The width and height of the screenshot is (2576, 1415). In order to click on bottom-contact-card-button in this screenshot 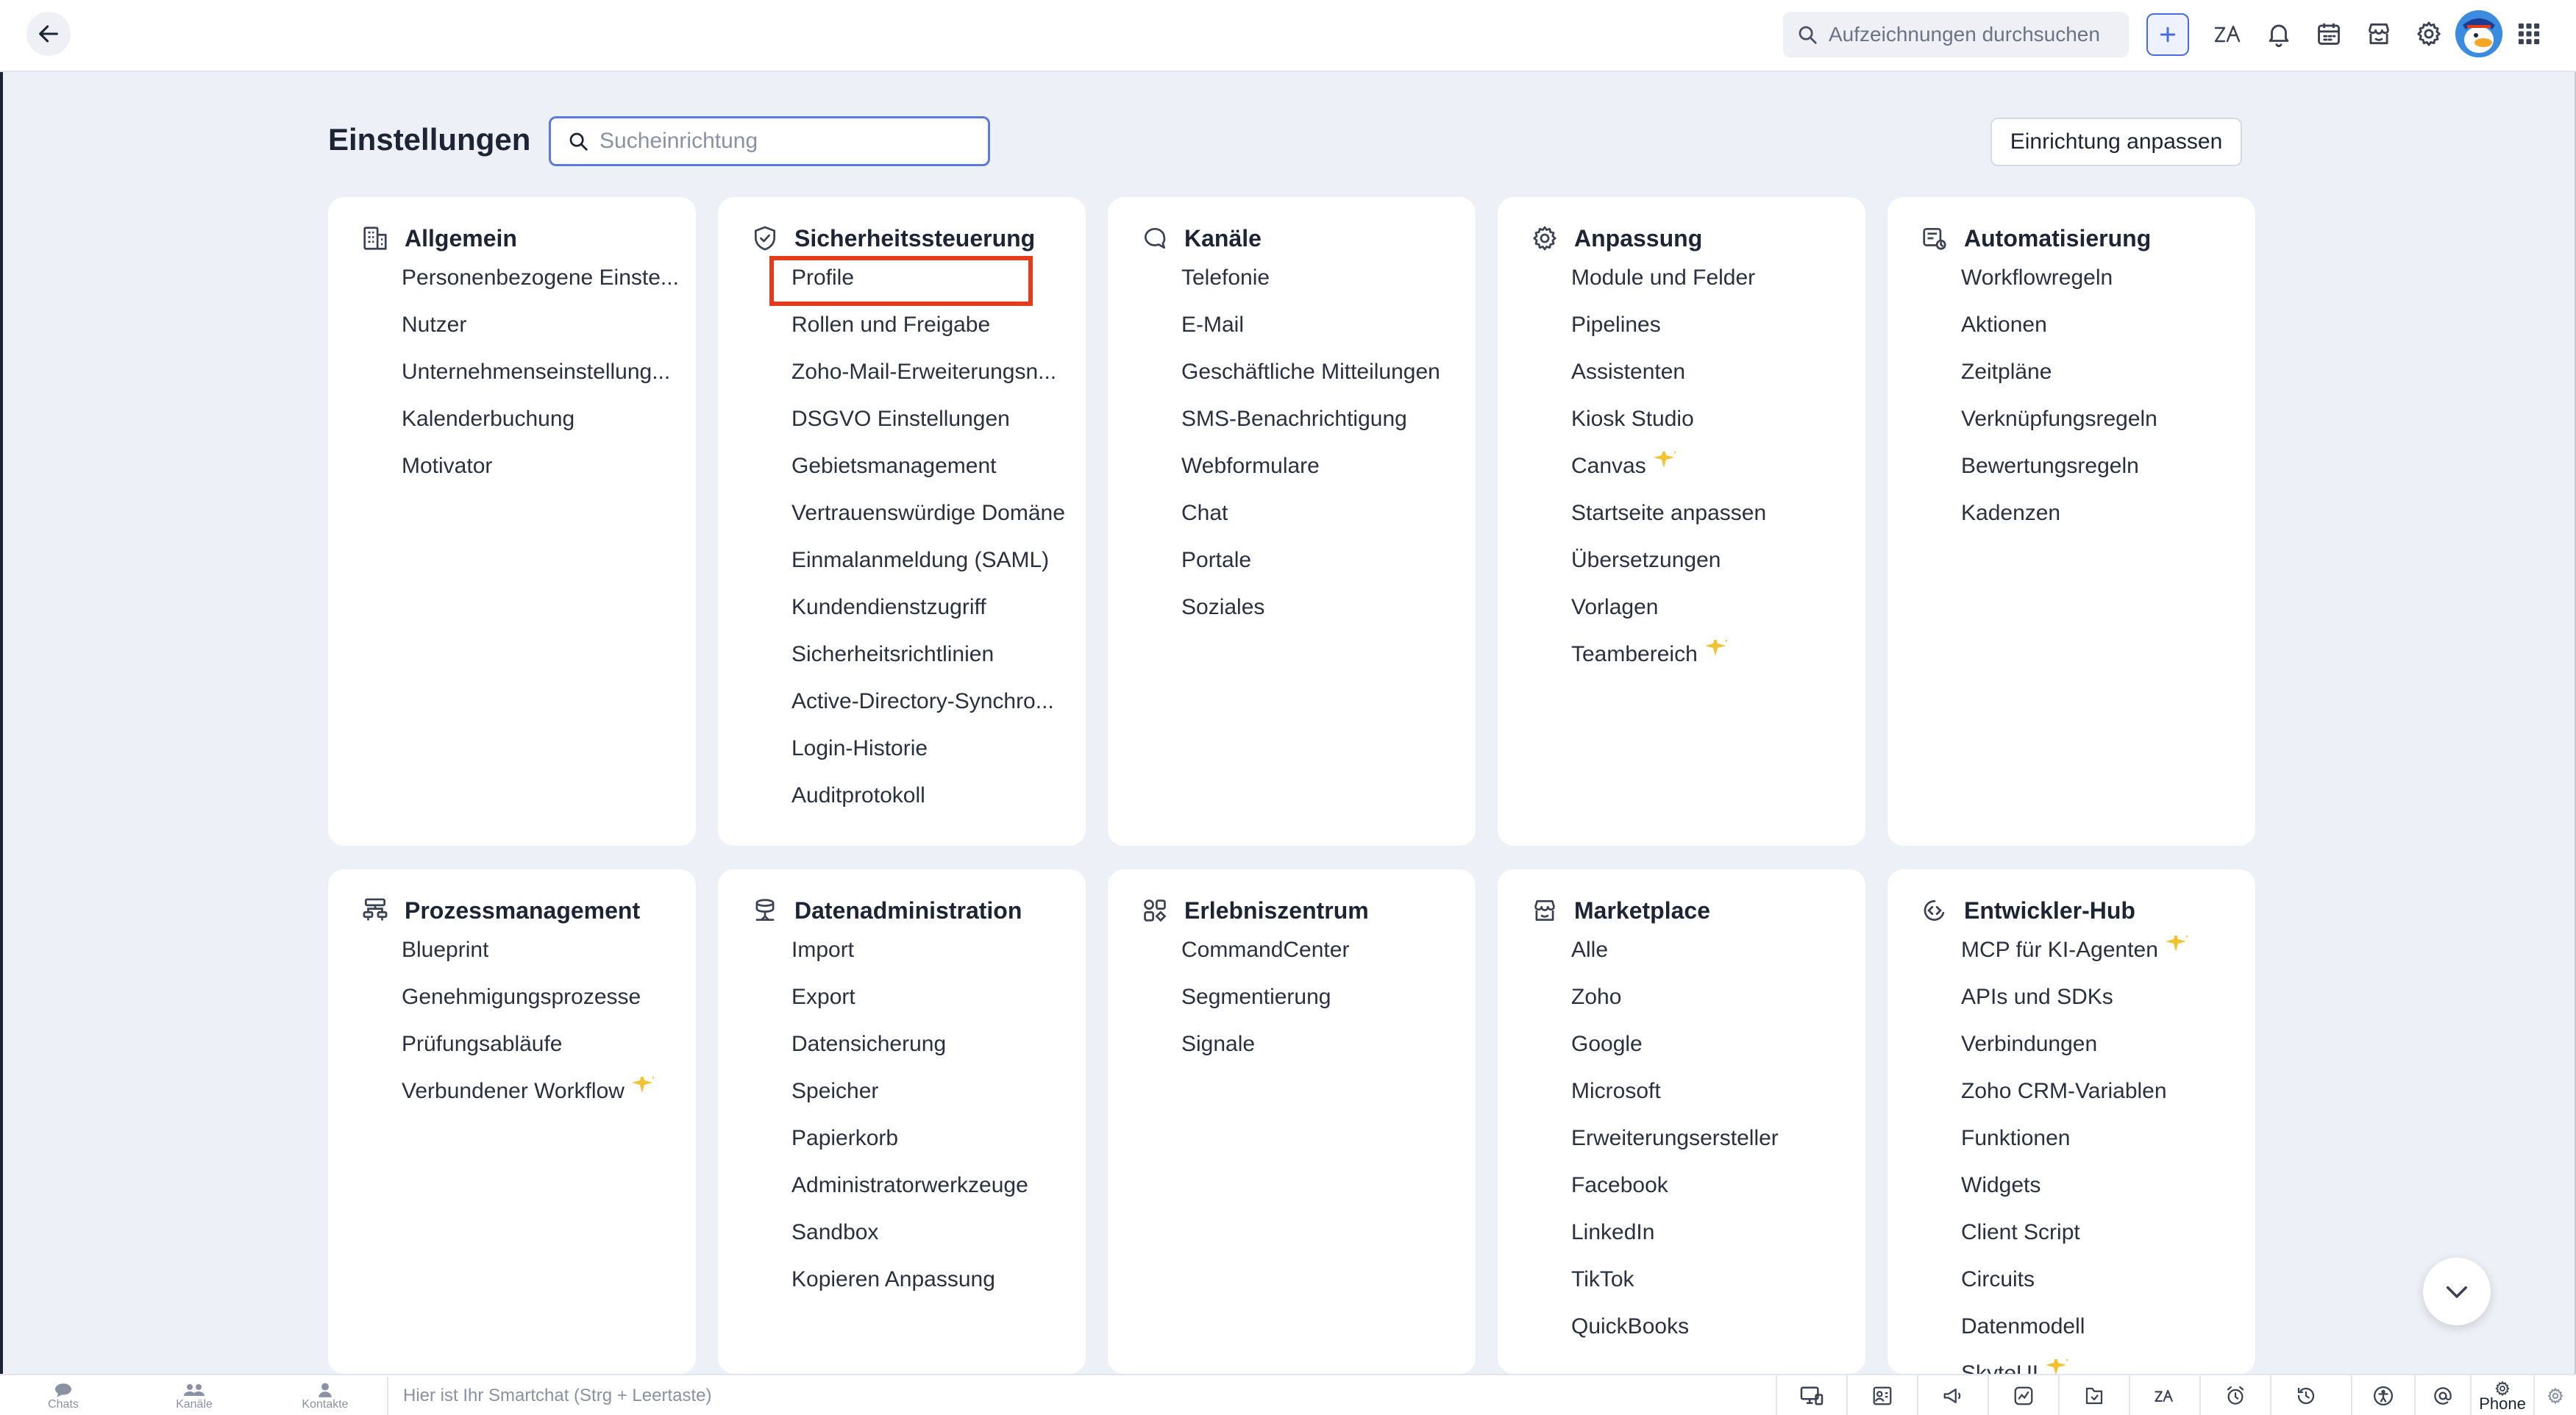, I will do `click(1881, 1395)`.